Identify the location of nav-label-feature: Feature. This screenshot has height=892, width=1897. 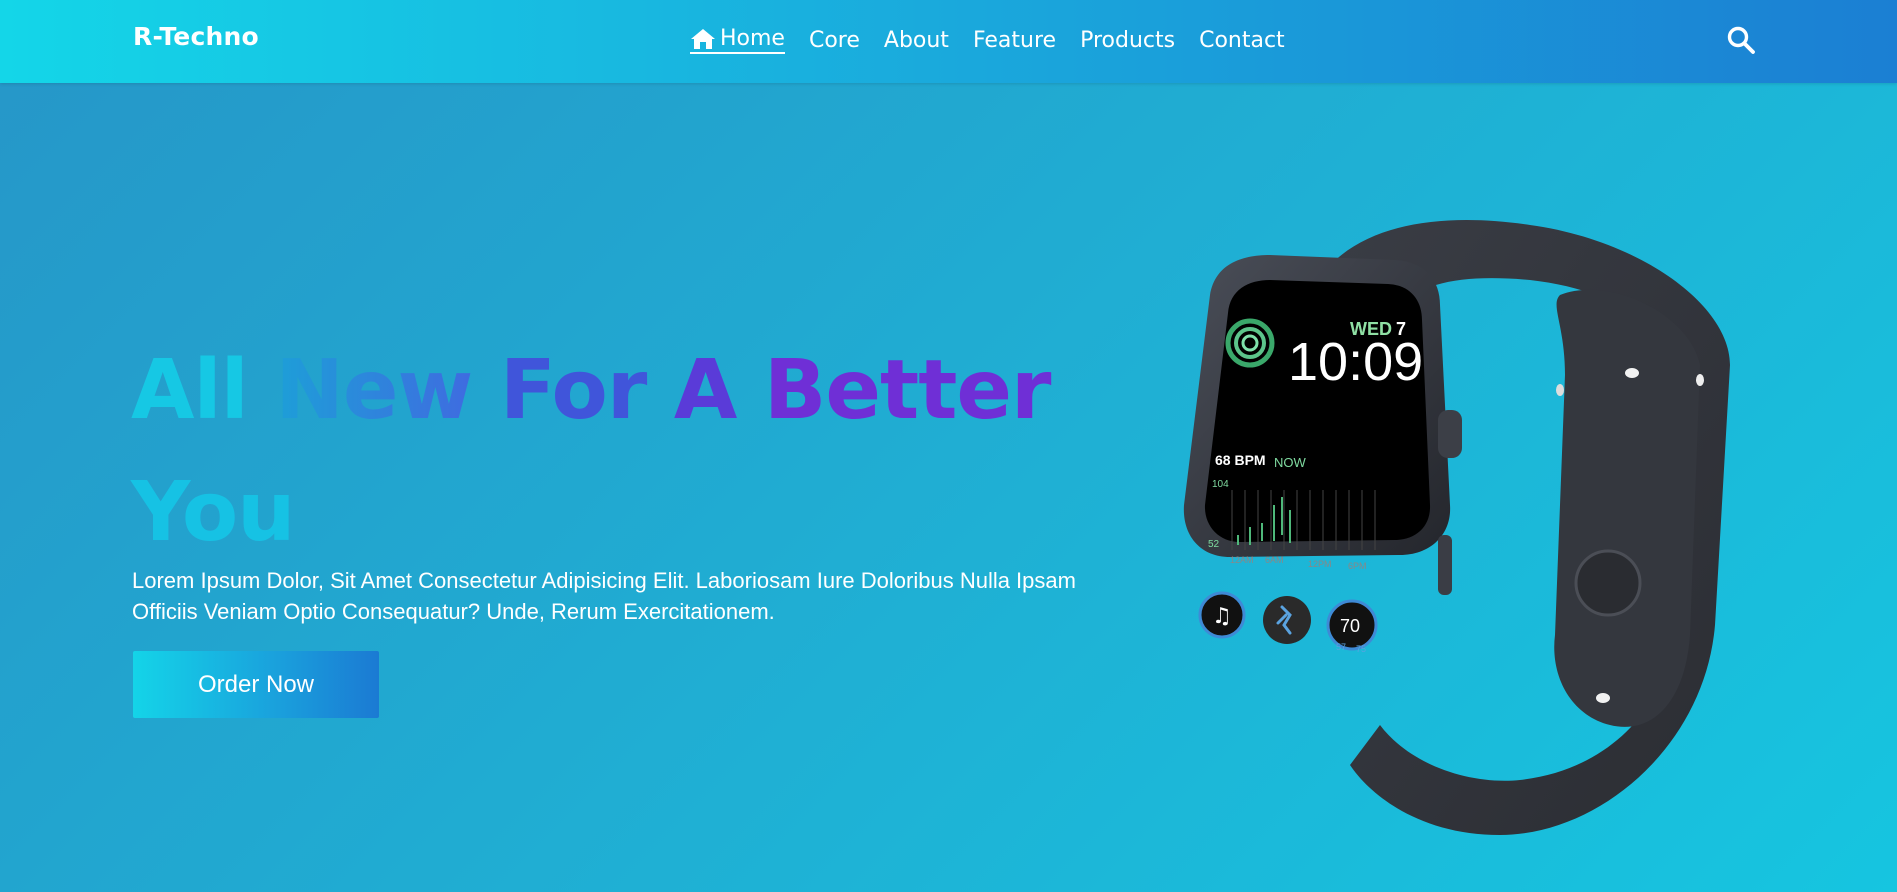
(1014, 40).